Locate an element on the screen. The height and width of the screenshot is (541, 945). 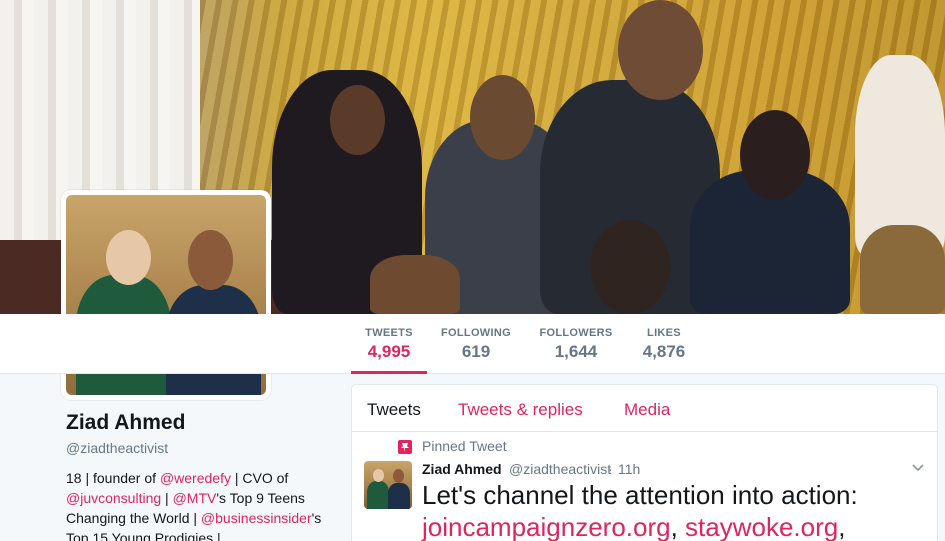
bio-link-businessinsider: @businessinsider is located at coordinates (256, 518).